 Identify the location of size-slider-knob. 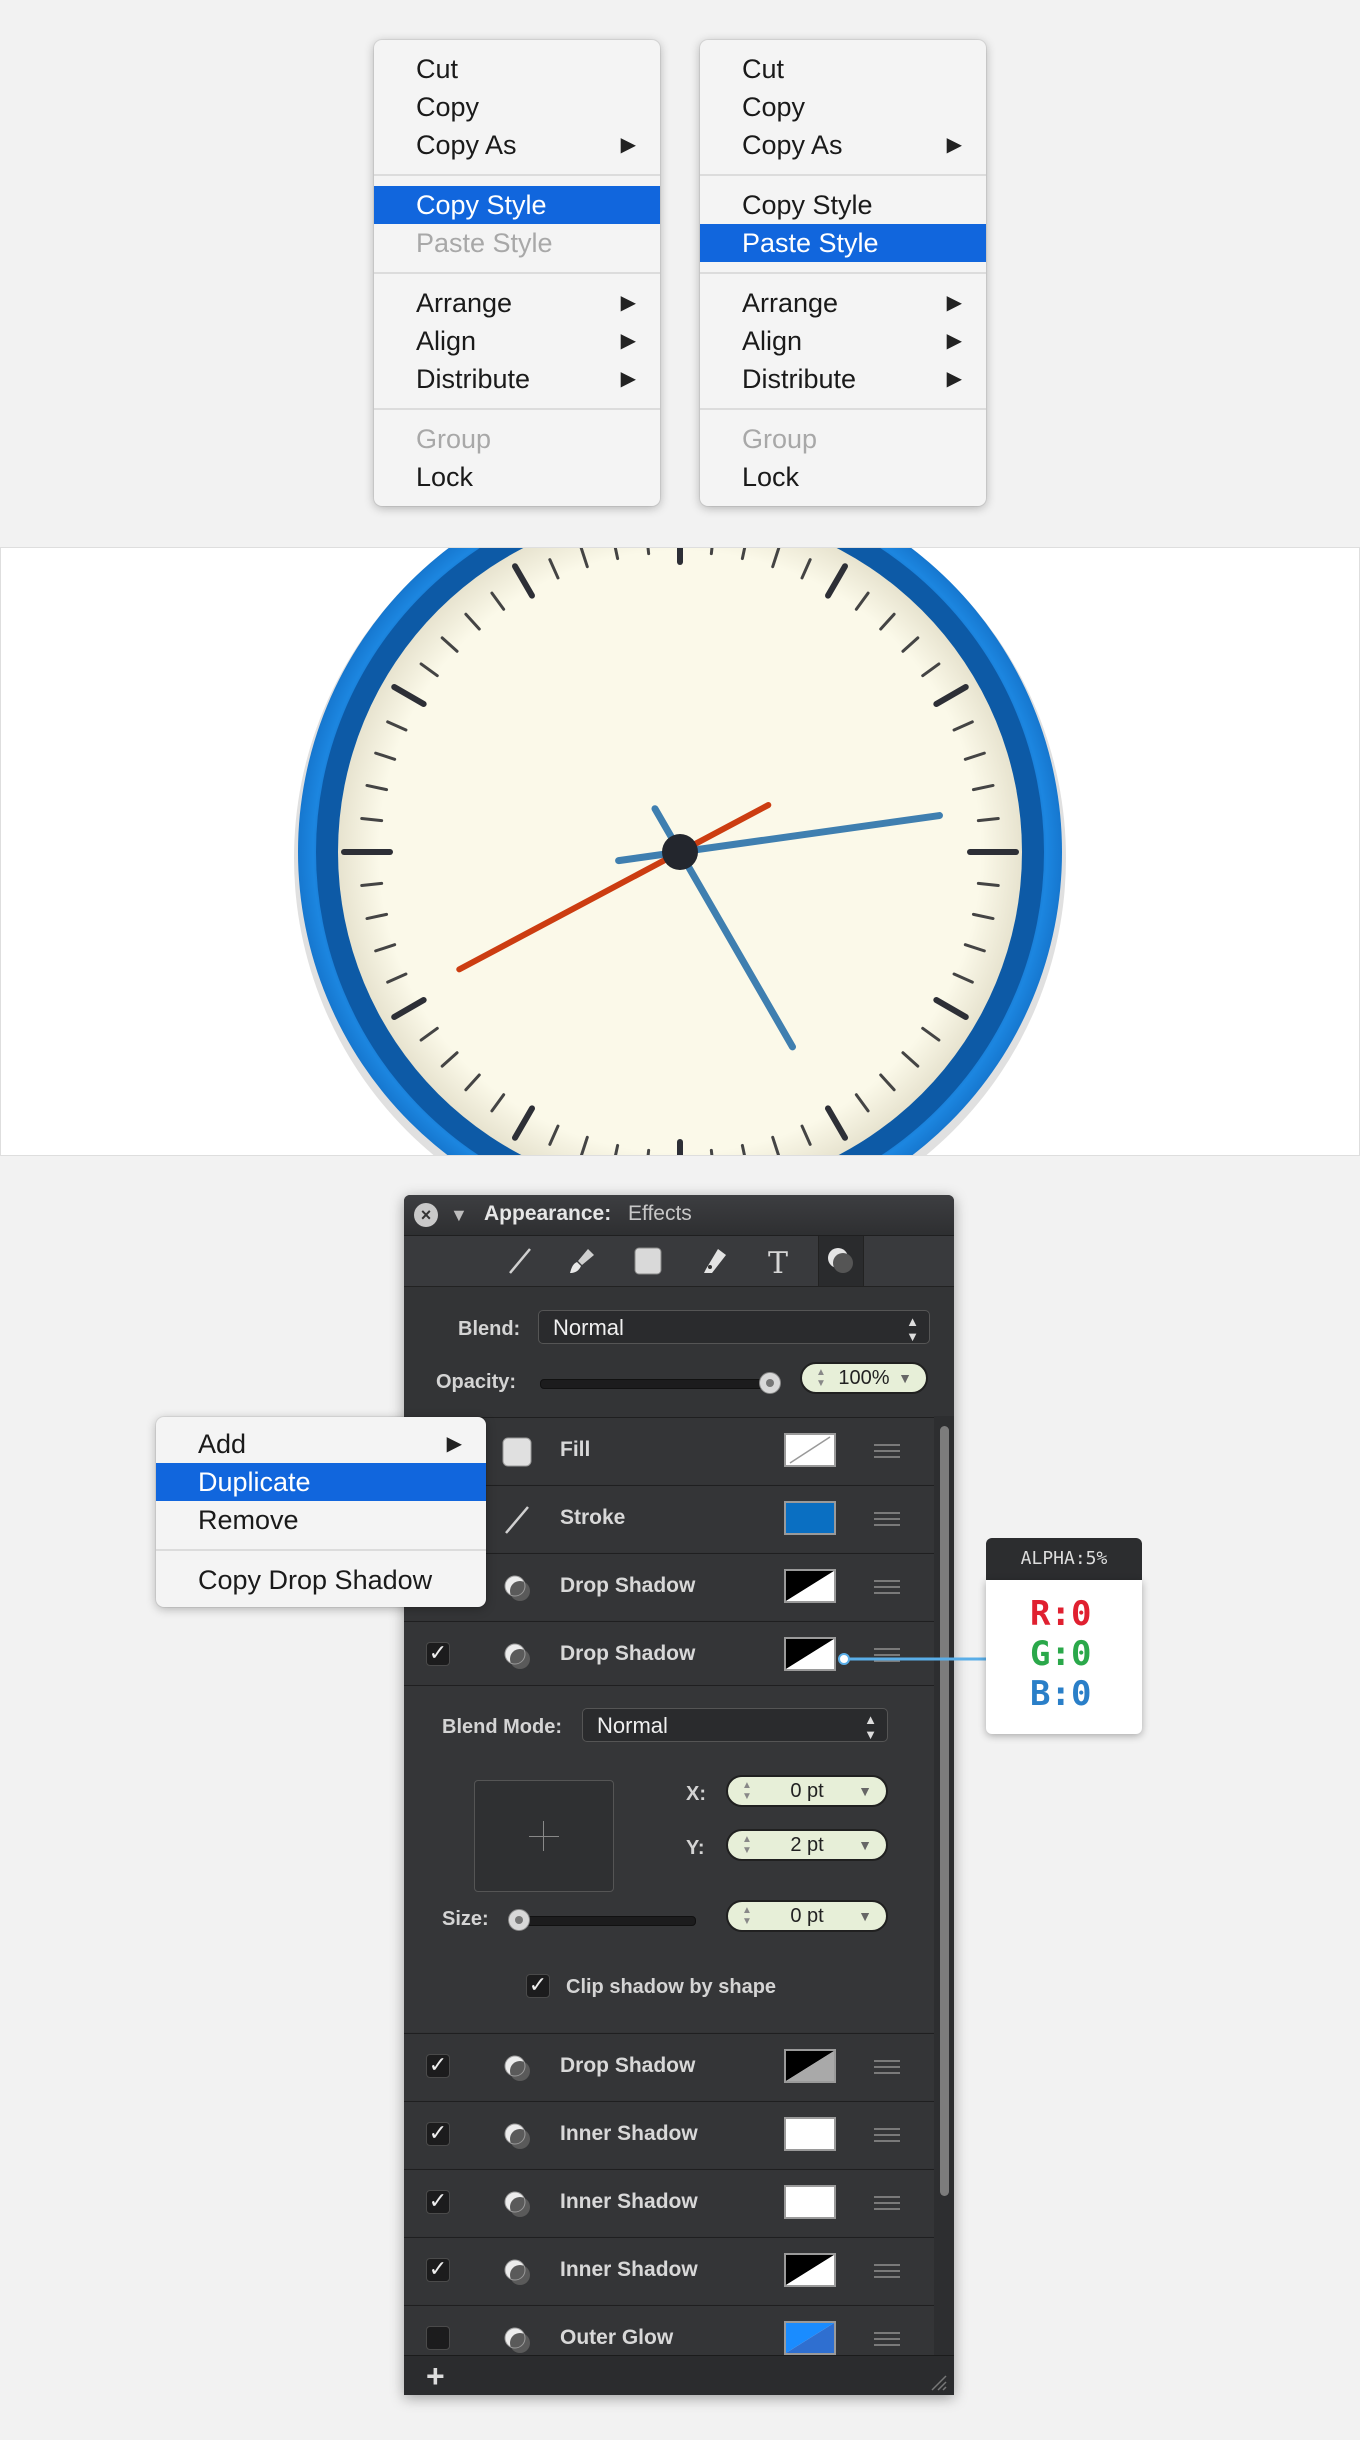
(519, 1920).